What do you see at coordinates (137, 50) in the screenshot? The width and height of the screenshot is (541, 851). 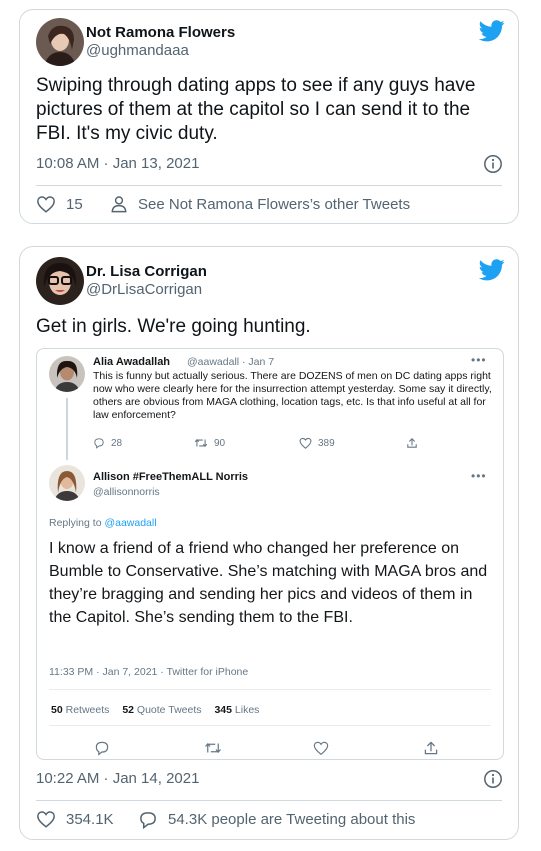 I see `author-handle: @ughmandaaa` at bounding box center [137, 50].